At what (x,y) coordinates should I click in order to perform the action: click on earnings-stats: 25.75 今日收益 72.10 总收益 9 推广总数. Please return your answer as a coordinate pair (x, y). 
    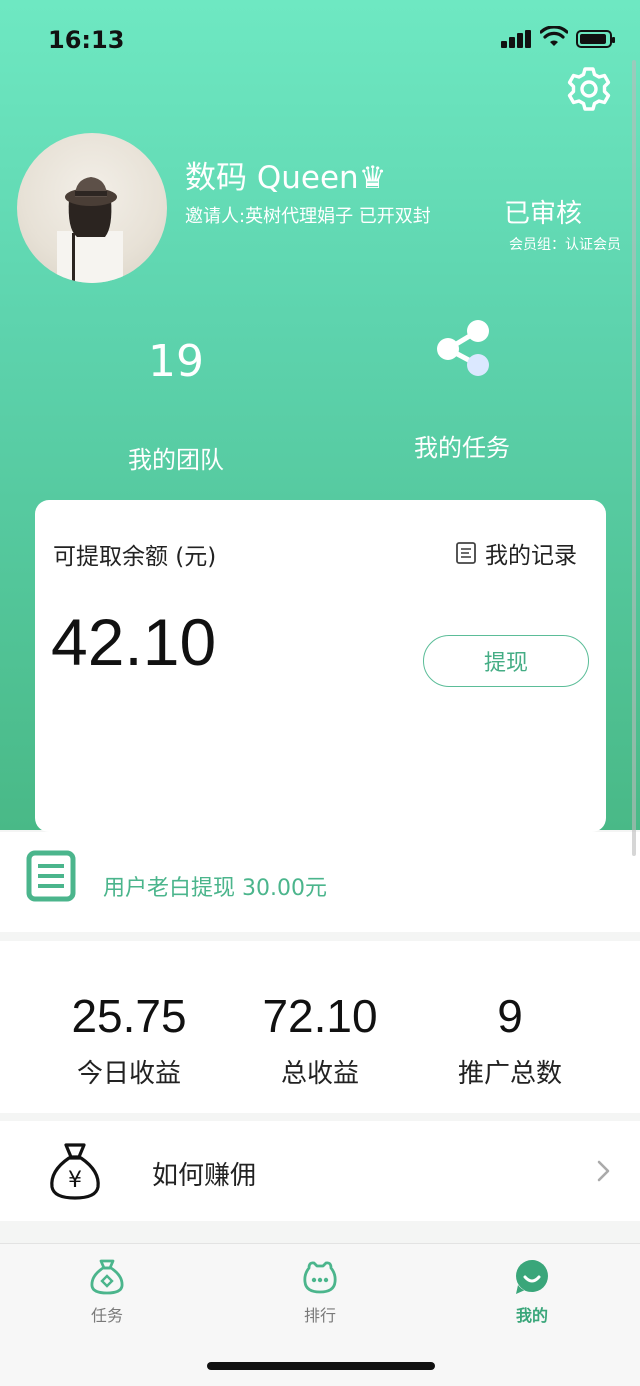
    Looking at the image, I should click on (320, 1027).